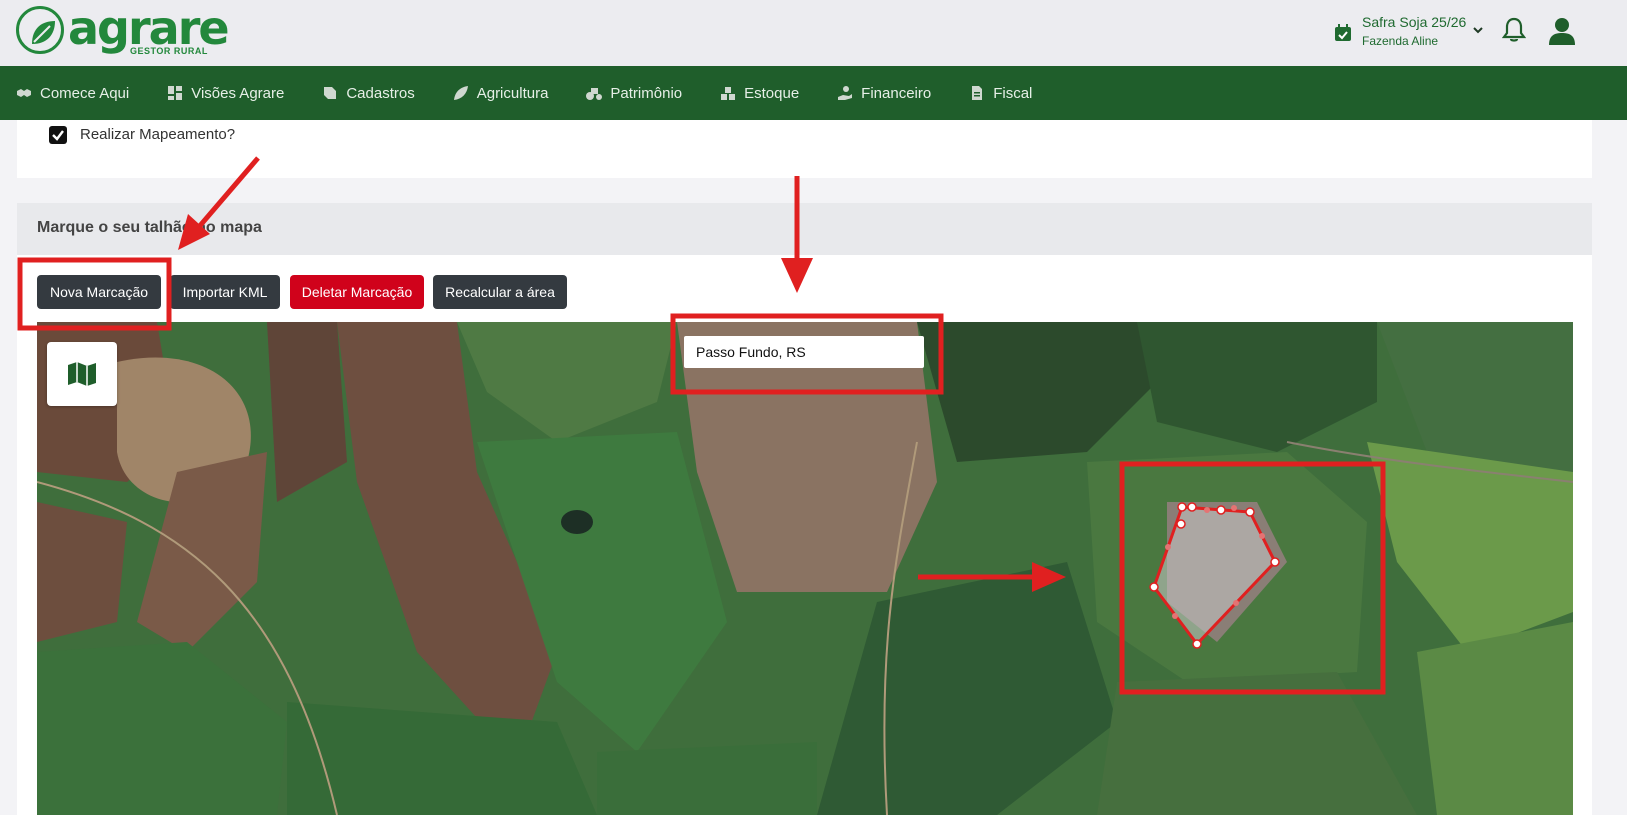  Describe the element at coordinates (149, 227) in the screenshot. I see `map-section-title: Marque o seu talhão no mapa` at that location.